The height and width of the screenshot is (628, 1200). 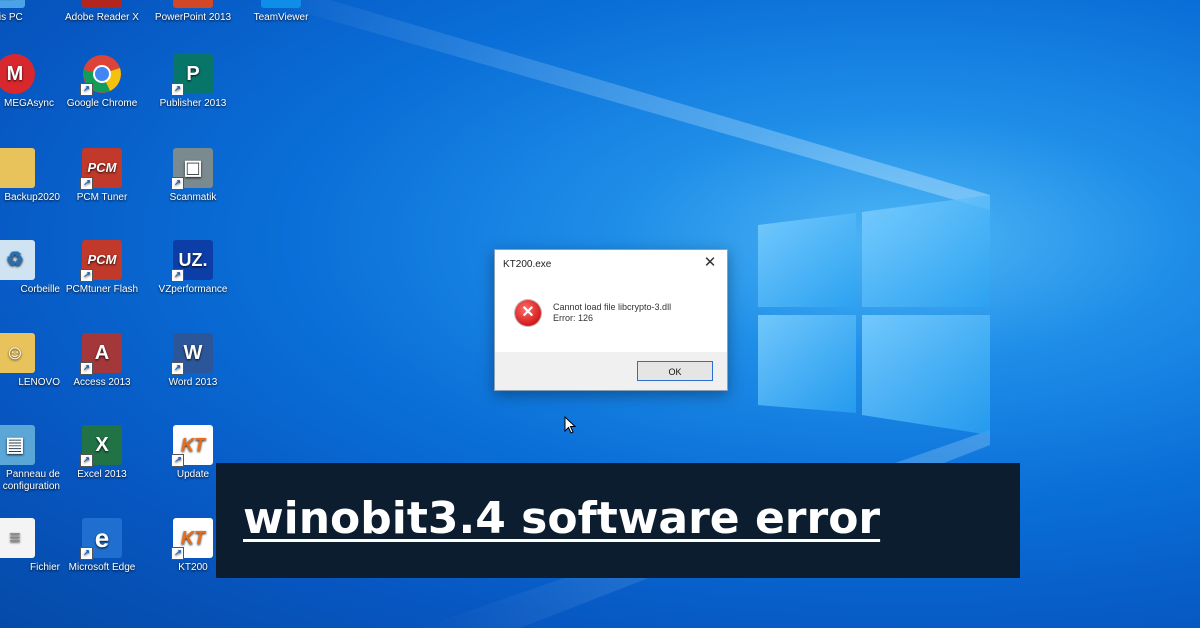 What do you see at coordinates (611, 371) in the screenshot?
I see `dialog-footer: OK` at bounding box center [611, 371].